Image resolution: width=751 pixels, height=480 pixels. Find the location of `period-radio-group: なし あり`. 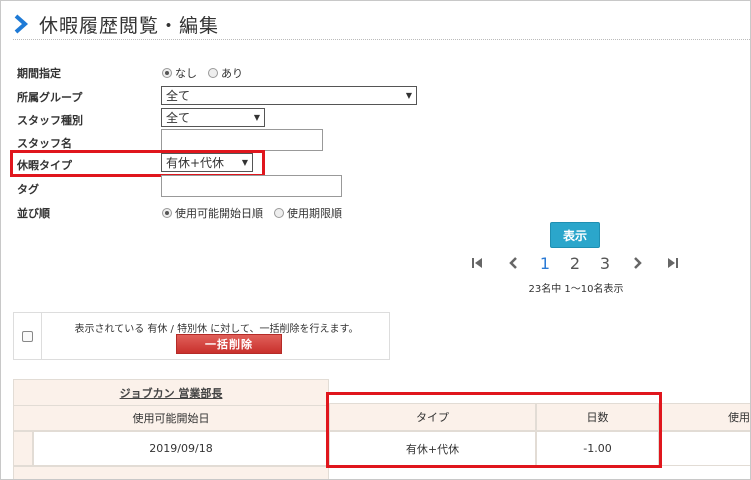

period-radio-group: なし あり is located at coordinates (202, 73).